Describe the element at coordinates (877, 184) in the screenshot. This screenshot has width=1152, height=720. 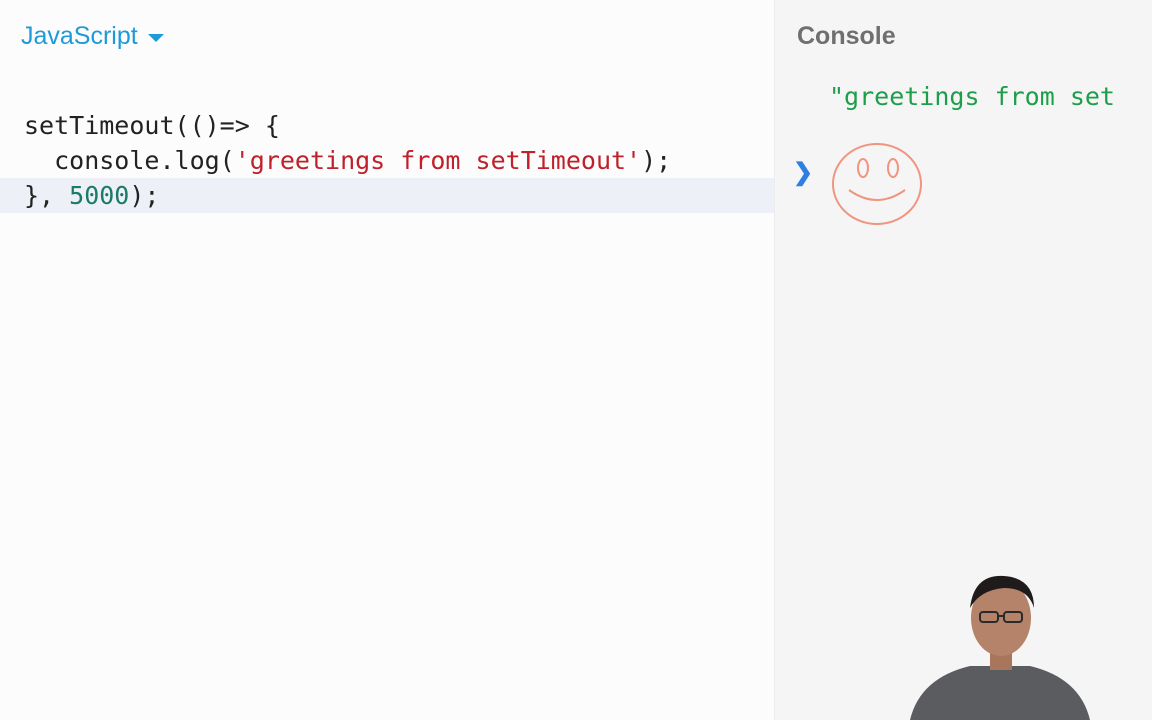
I see `smiley-face-drawing` at that location.